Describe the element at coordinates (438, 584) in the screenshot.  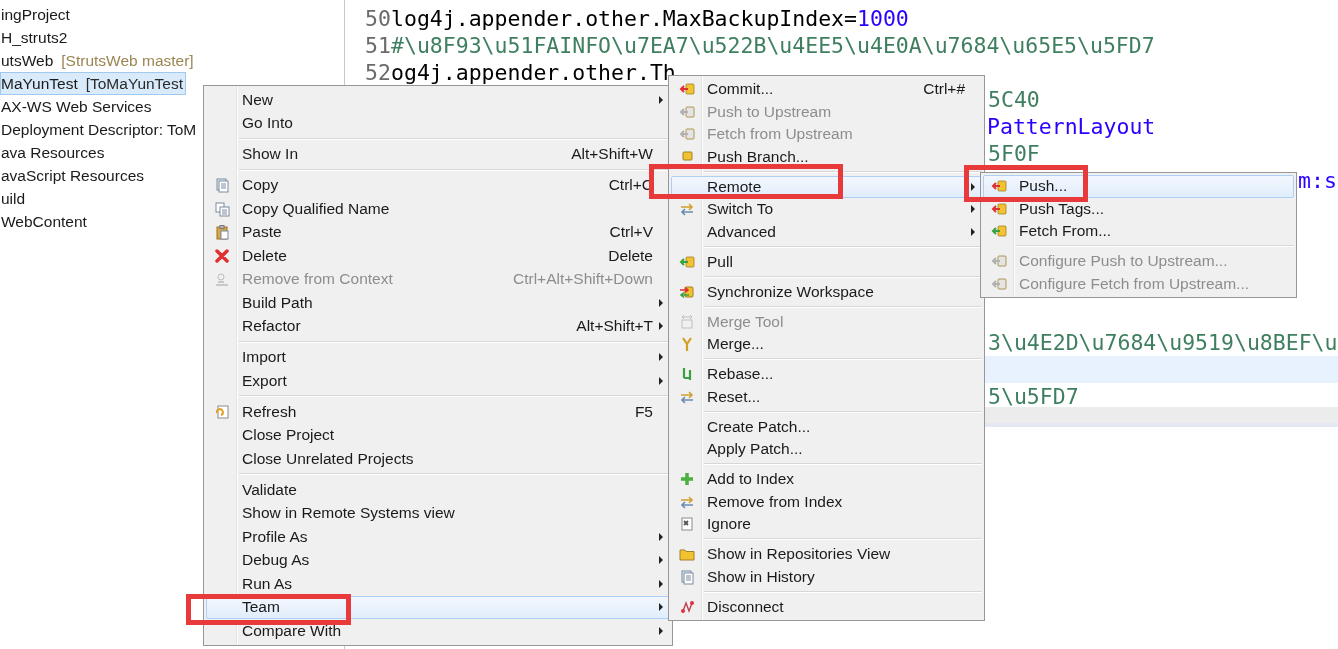
I see `menu-item: Run As` at that location.